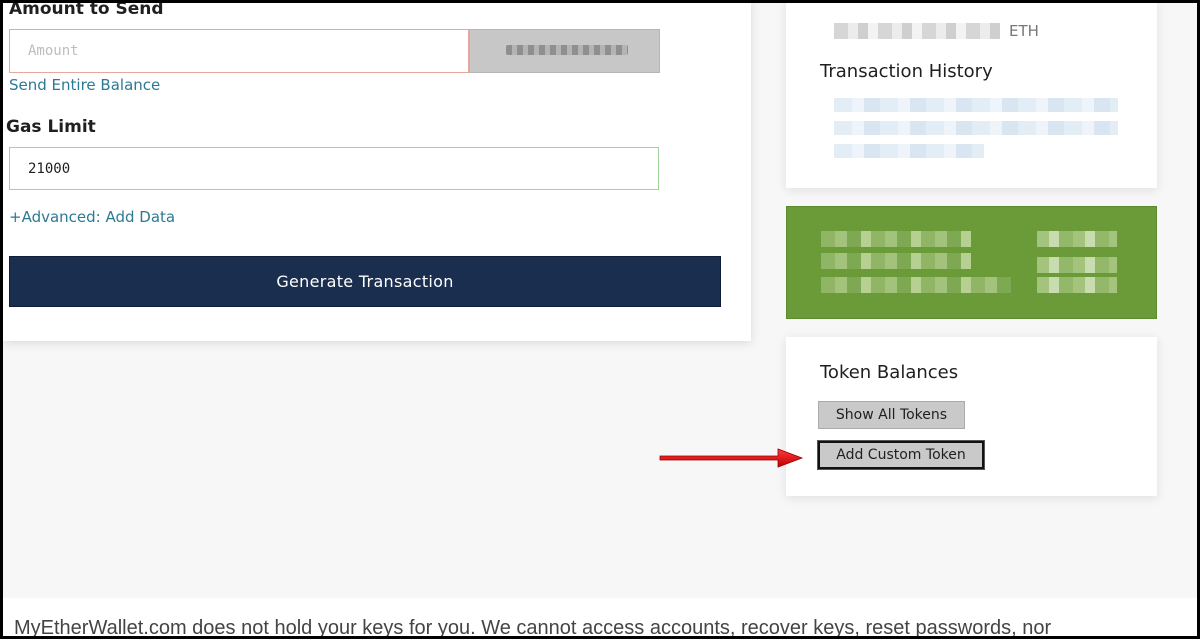 This screenshot has width=1200, height=639. Describe the element at coordinates (891, 4) in the screenshot. I see `account-balance-label: Account Balance` at that location.